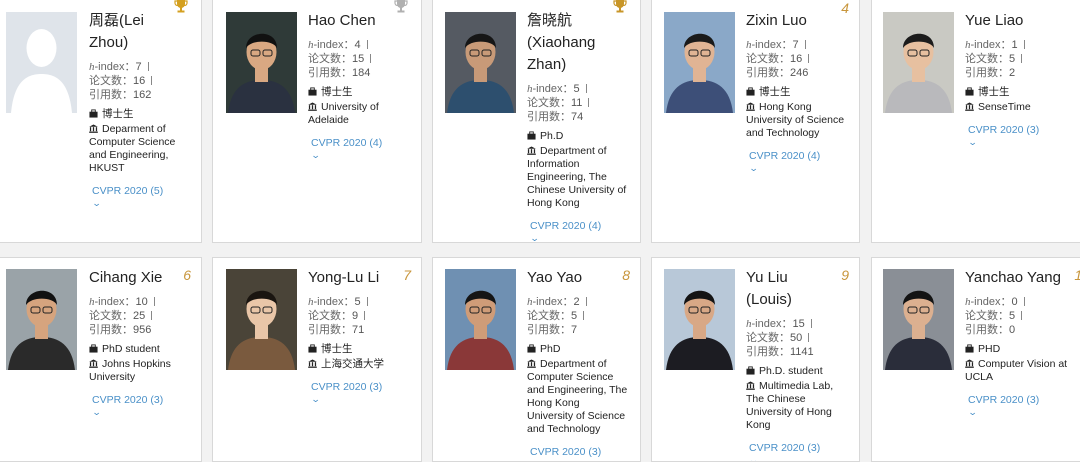 The width and height of the screenshot is (1080, 462). What do you see at coordinates (1014, 302) in the screenshot?
I see `h-index-stat-value: 0` at bounding box center [1014, 302].